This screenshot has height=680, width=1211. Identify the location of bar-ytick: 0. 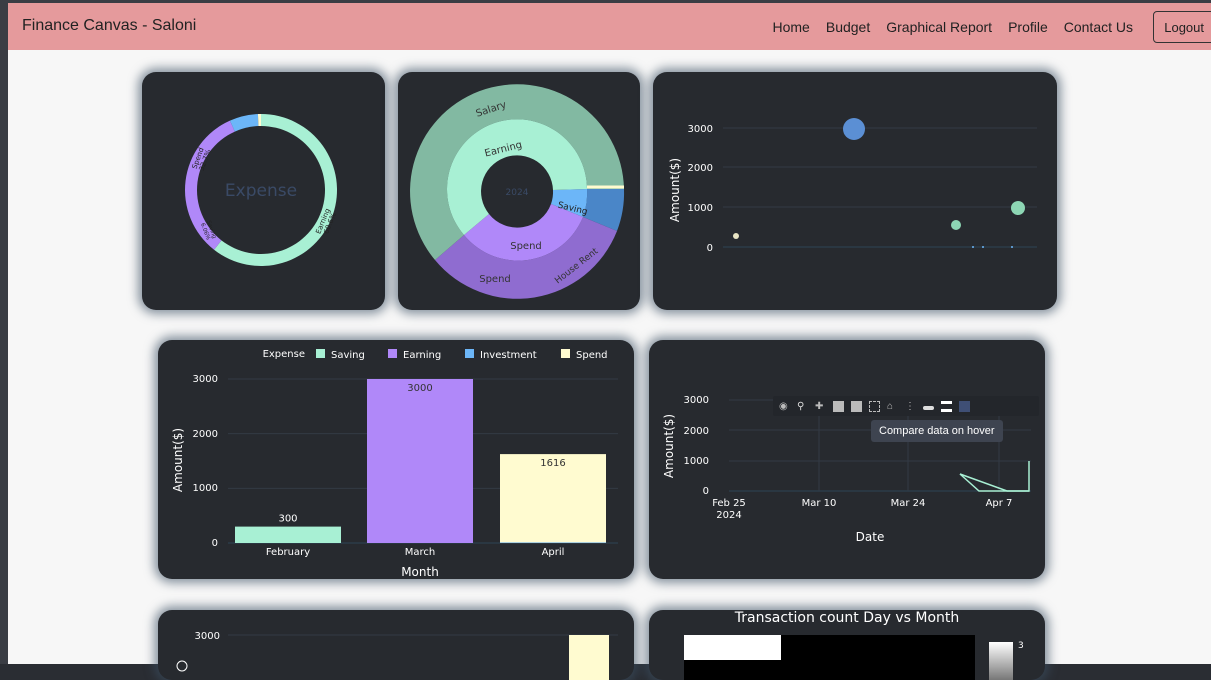
(215, 543).